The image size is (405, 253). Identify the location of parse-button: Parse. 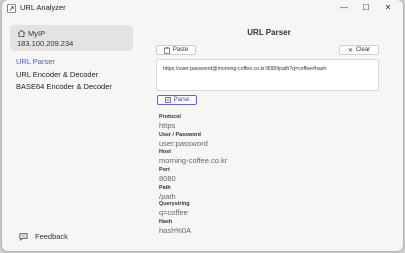
(177, 100).